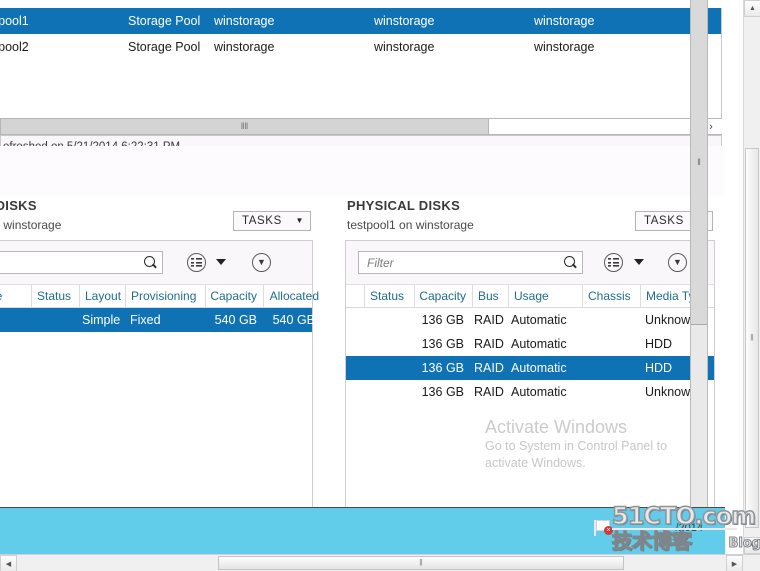  Describe the element at coordinates (752, 8) in the screenshot. I see `scroll-up-arrow-icon: ▲` at that location.